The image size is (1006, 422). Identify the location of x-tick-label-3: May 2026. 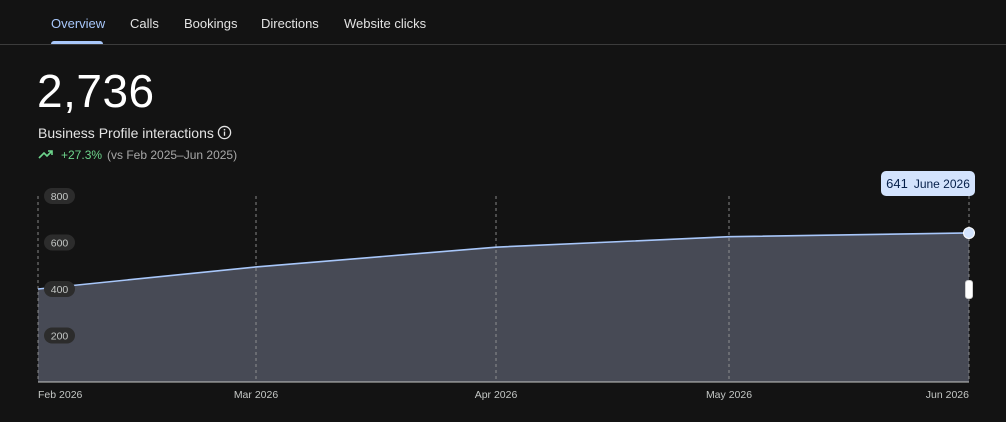
(729, 395).